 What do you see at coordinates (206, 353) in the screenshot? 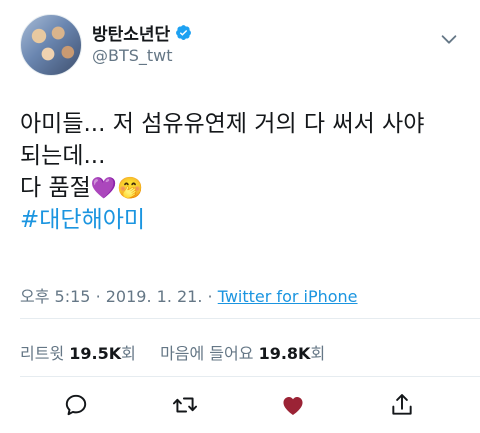
I see `likes-label: 마음에 들어요` at bounding box center [206, 353].